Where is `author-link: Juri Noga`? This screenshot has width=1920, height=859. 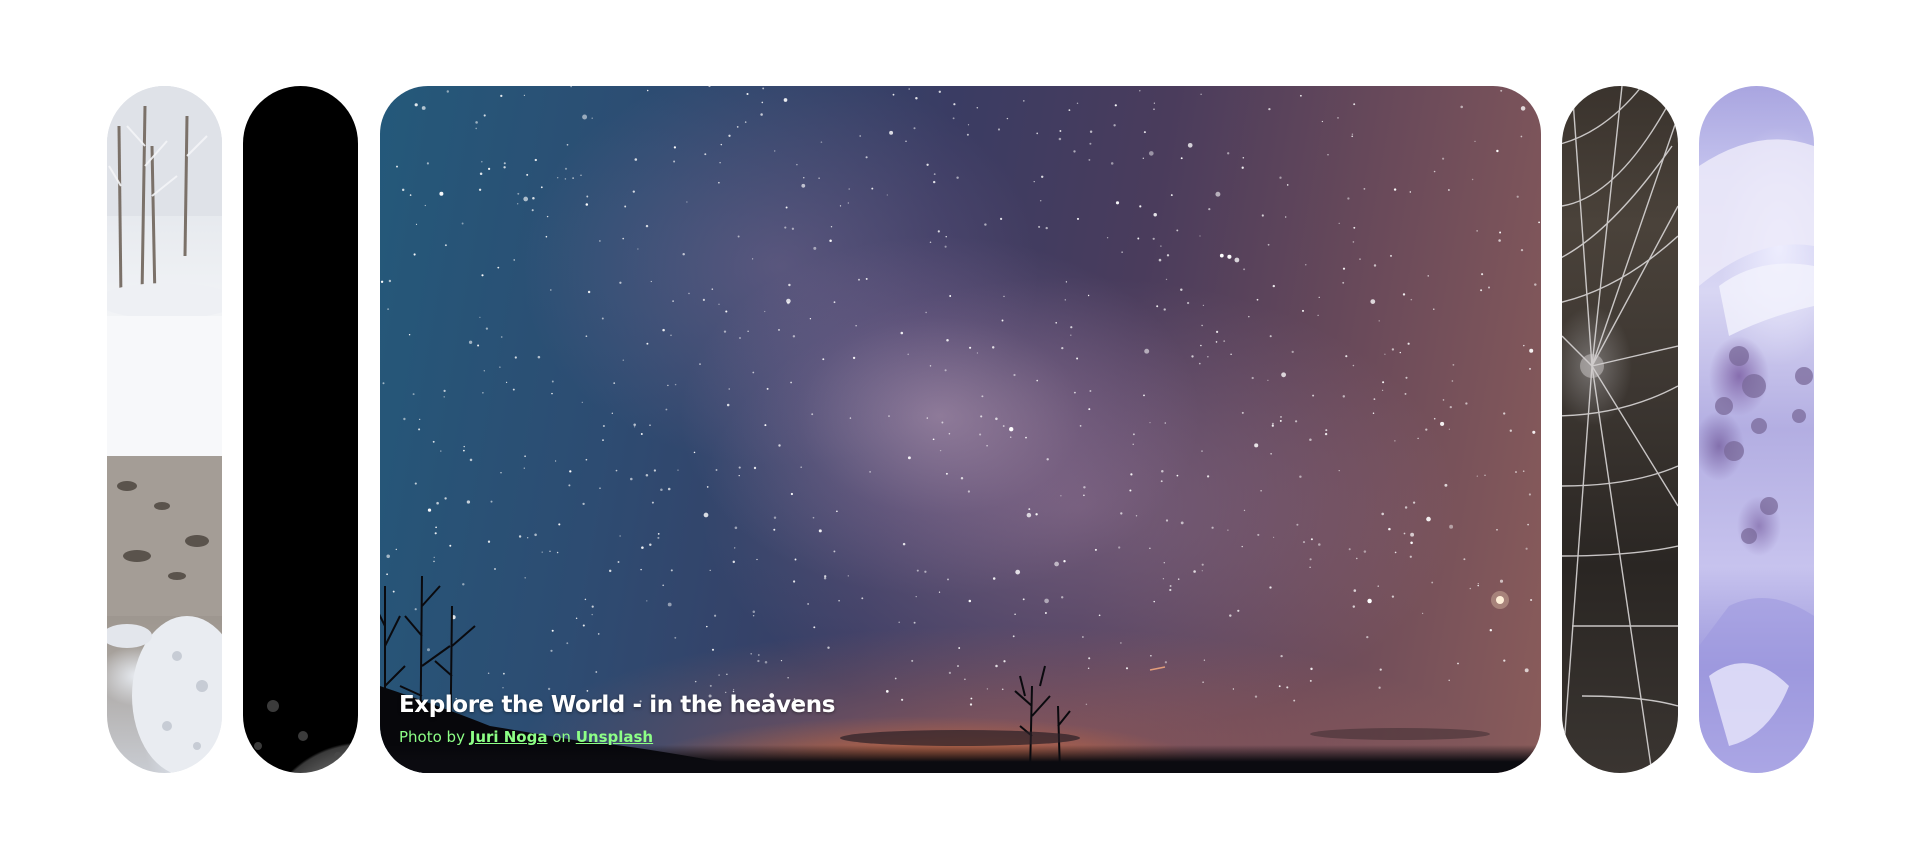 author-link: Juri Noga is located at coordinates (509, 737).